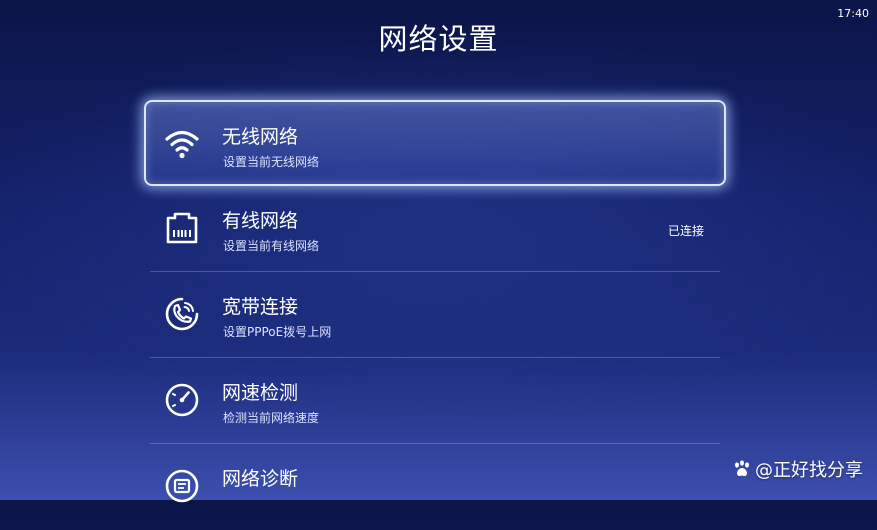  Describe the element at coordinates (182, 486) in the screenshot. I see `diagnosis-icon` at that location.